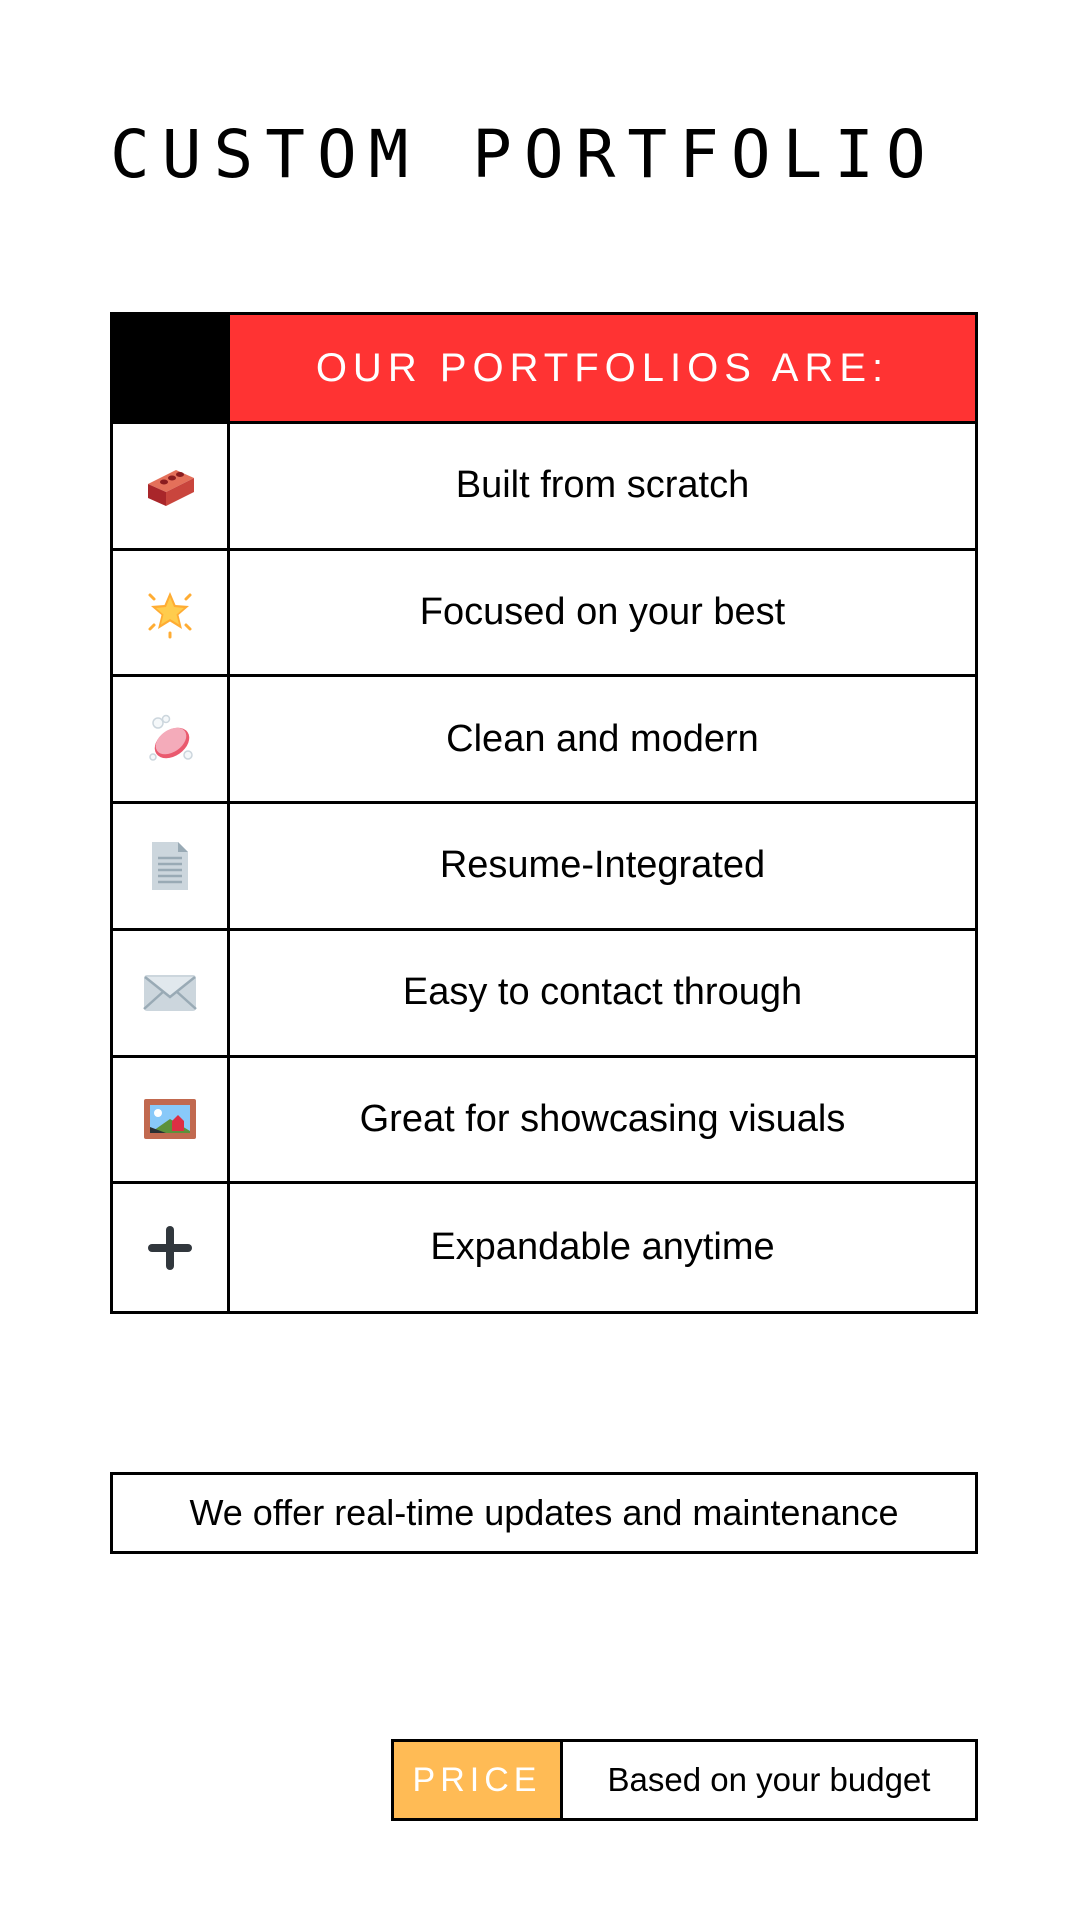 The width and height of the screenshot is (1080, 1920). I want to click on feature-label: Focused on your best, so click(601, 614).